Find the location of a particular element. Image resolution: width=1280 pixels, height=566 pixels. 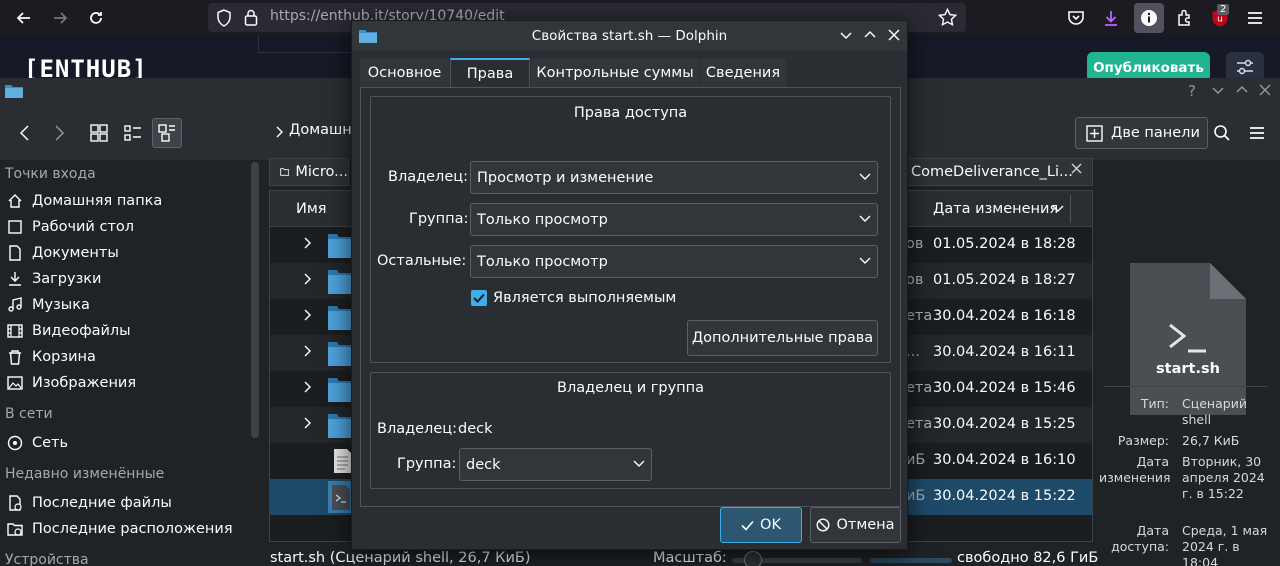

home-icon is located at coordinates (15, 201).